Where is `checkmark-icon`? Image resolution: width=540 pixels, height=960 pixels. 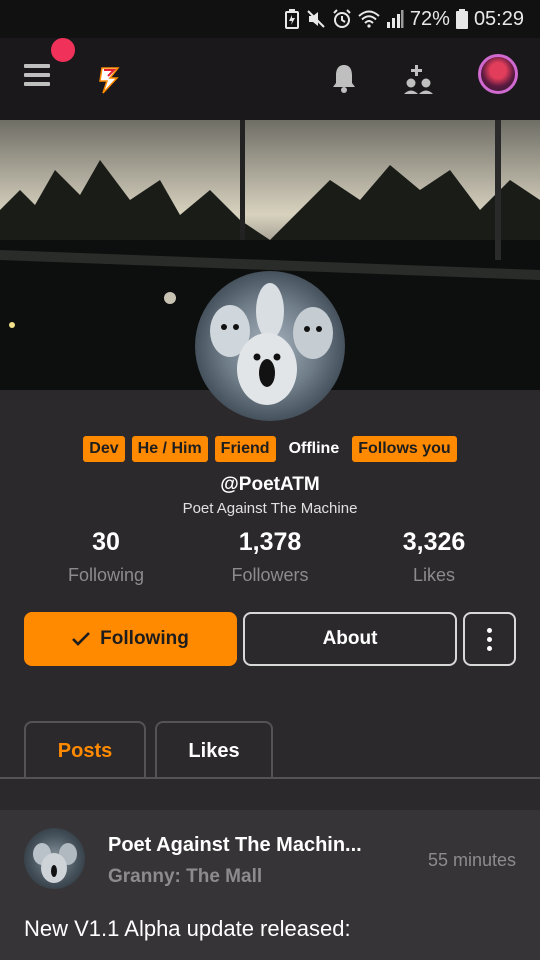 checkmark-icon is located at coordinates (81, 639).